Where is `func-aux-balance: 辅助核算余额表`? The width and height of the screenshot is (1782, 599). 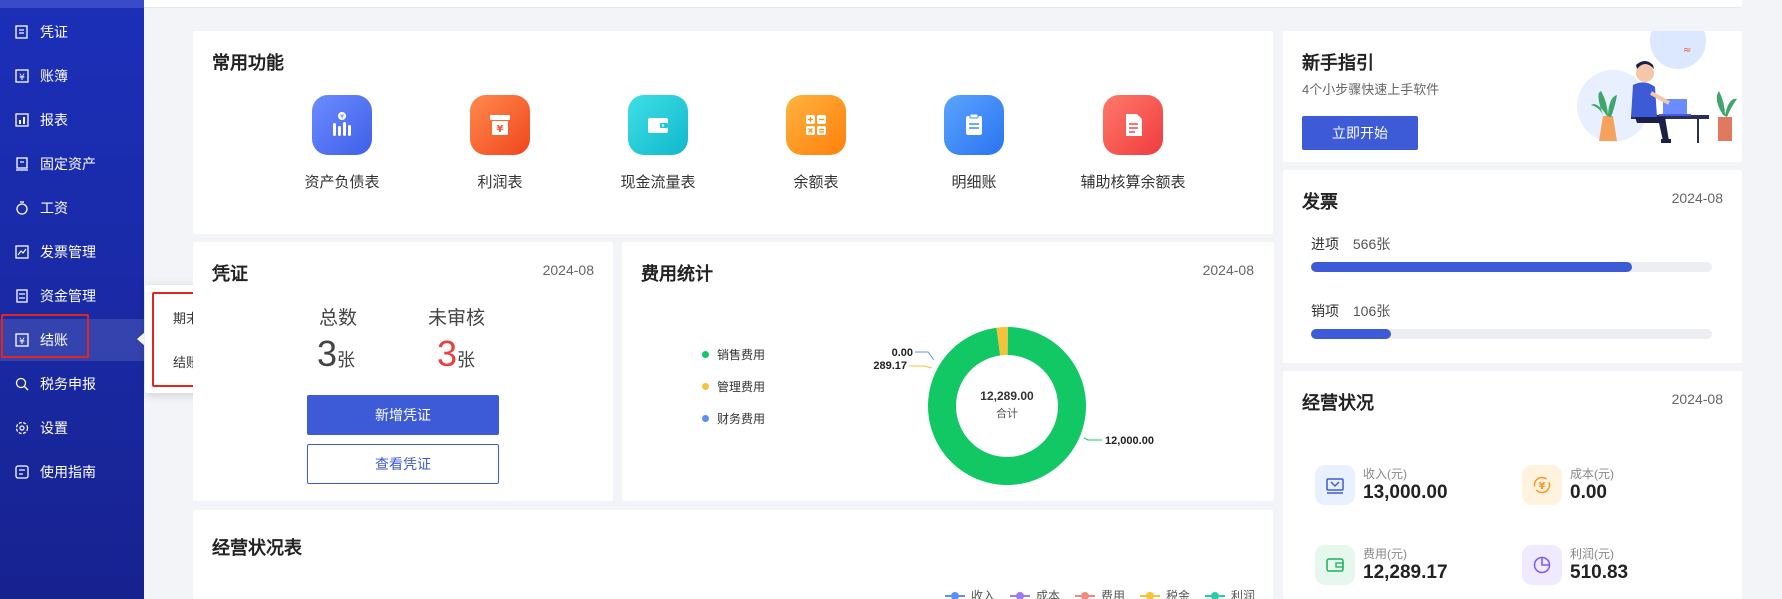 func-aux-balance: 辅助核算余额表 is located at coordinates (1133, 143).